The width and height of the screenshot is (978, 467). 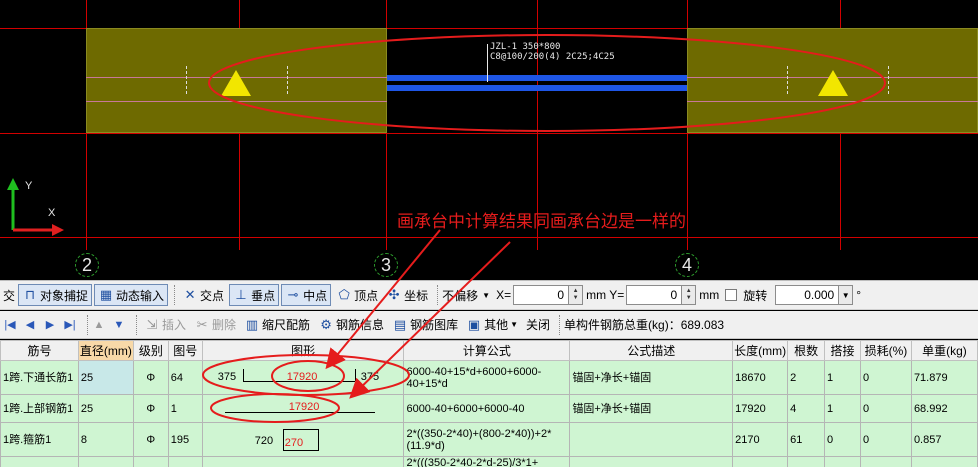 What do you see at coordinates (252, 324) in the screenshot?
I see `scale-rebar-icon: ▥` at bounding box center [252, 324].